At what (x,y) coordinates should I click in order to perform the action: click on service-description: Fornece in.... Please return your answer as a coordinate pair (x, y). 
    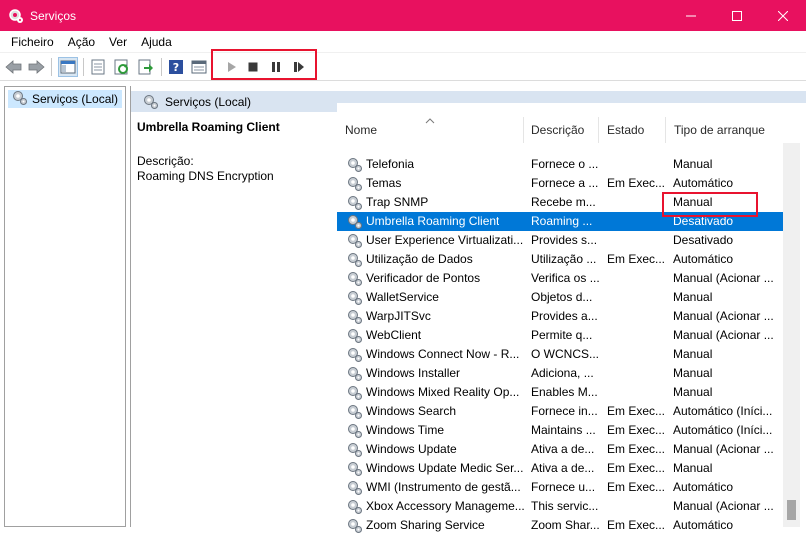
    Looking at the image, I should click on (564, 411).